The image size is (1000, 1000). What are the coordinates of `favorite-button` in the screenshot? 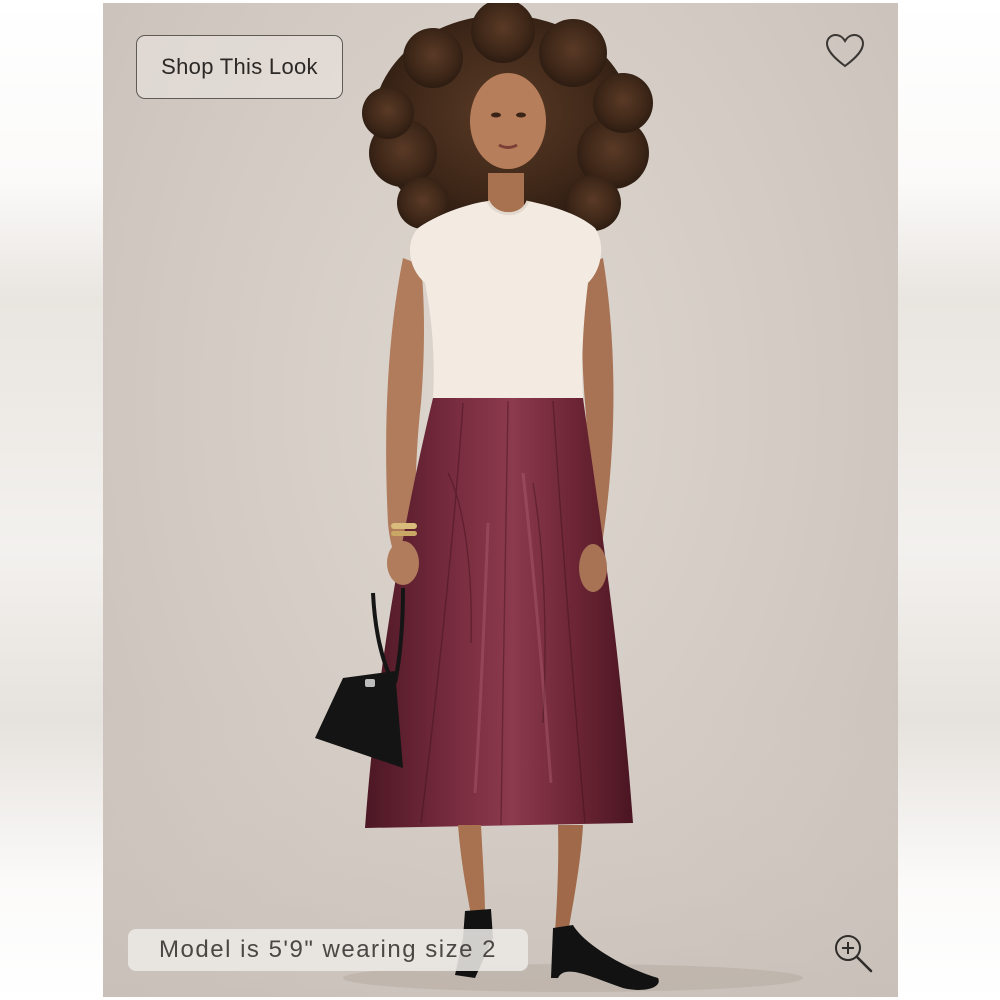 It's located at (845, 51).